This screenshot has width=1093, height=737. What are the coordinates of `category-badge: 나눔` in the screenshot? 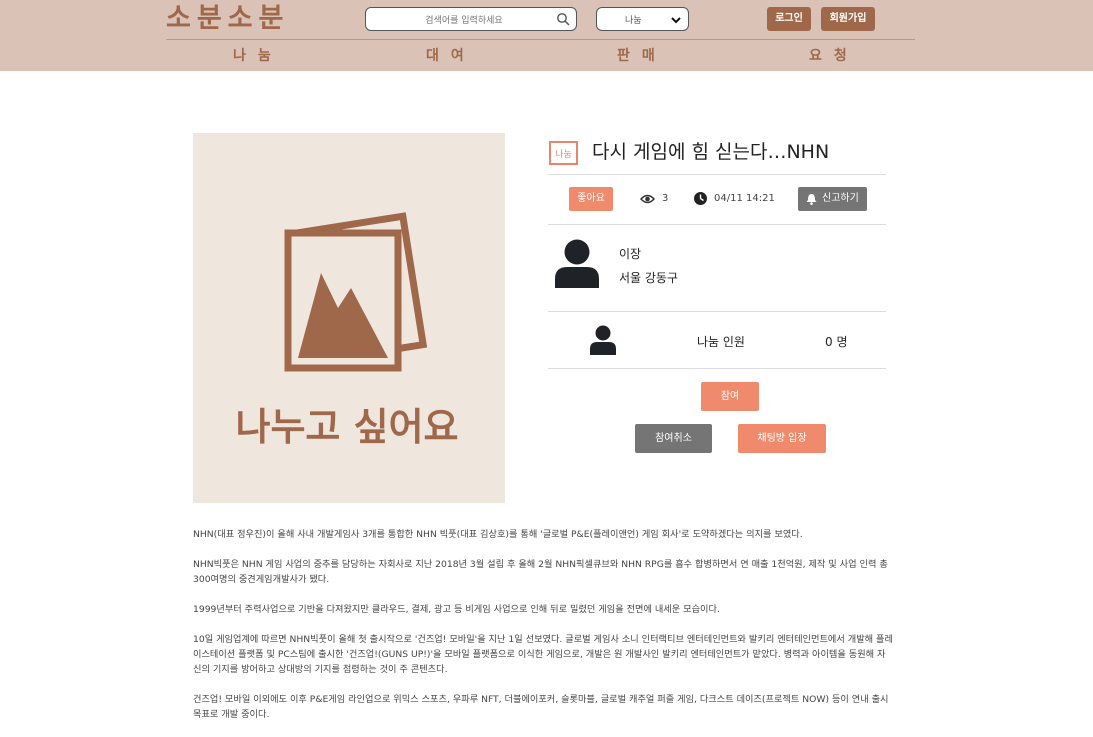 It's located at (563, 153).